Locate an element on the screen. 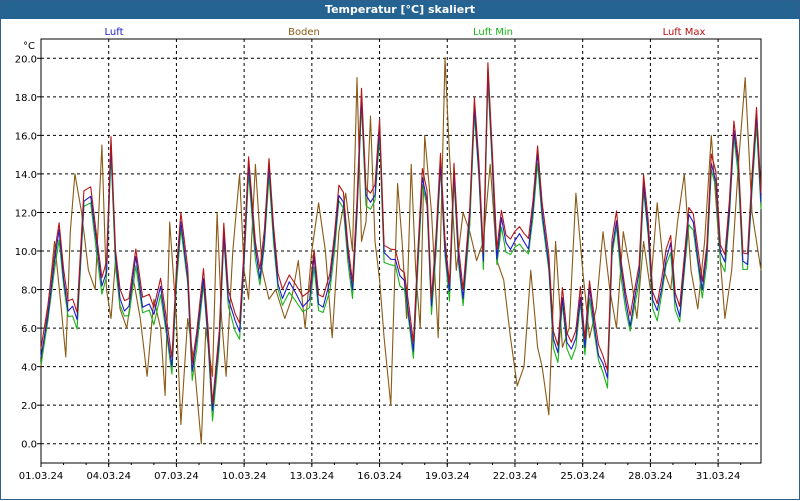 This screenshot has height=501, width=800. y-axis-label: °C is located at coordinates (29, 46).